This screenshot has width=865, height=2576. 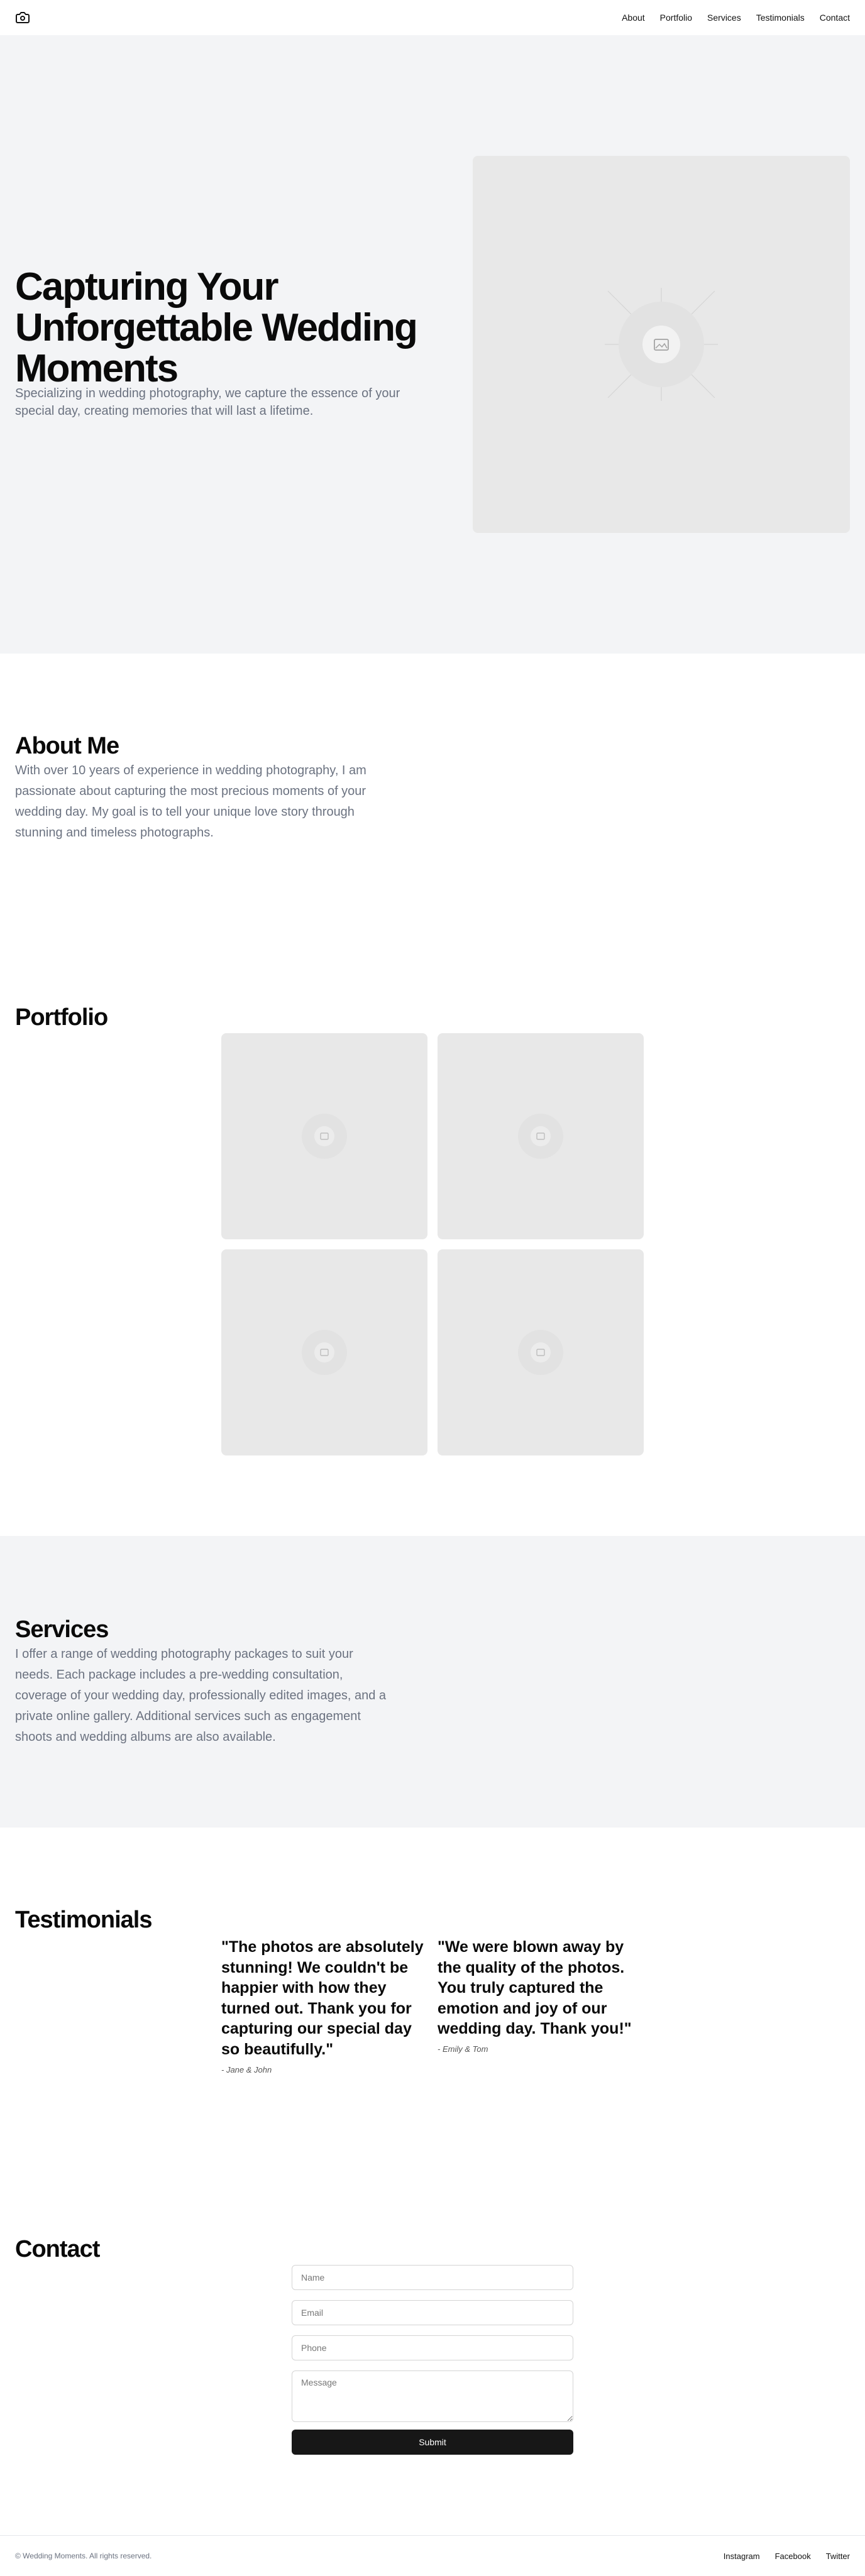 What do you see at coordinates (432, 2347) in the screenshot?
I see `phone-field` at bounding box center [432, 2347].